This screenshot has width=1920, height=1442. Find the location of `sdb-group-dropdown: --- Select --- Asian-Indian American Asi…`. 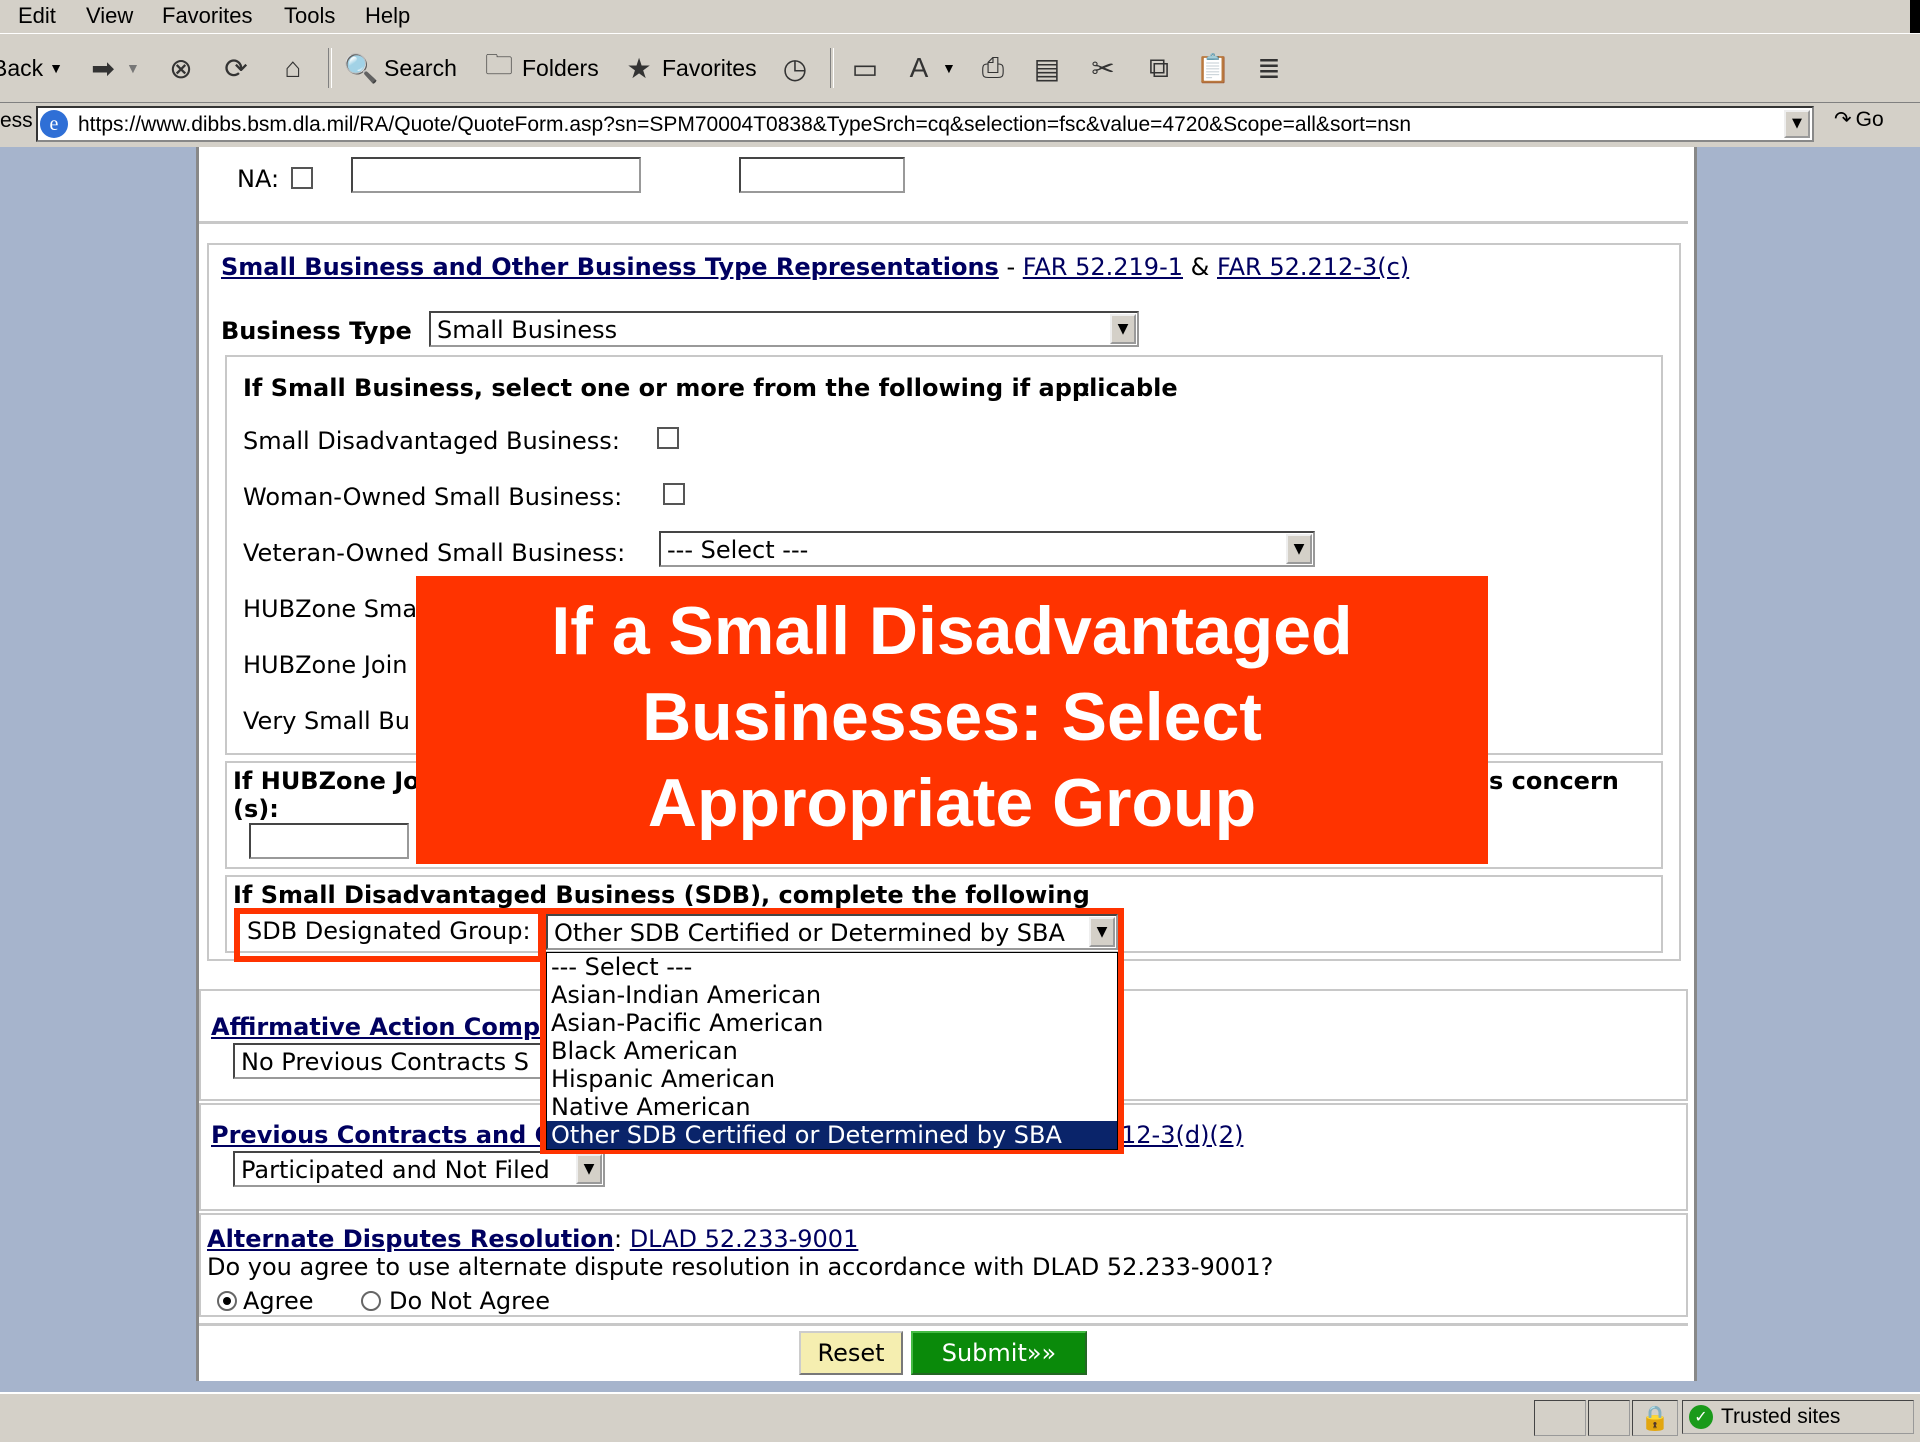

sdb-group-dropdown: --- Select --- Asian-Indian American Asi… is located at coordinates (832, 1051).